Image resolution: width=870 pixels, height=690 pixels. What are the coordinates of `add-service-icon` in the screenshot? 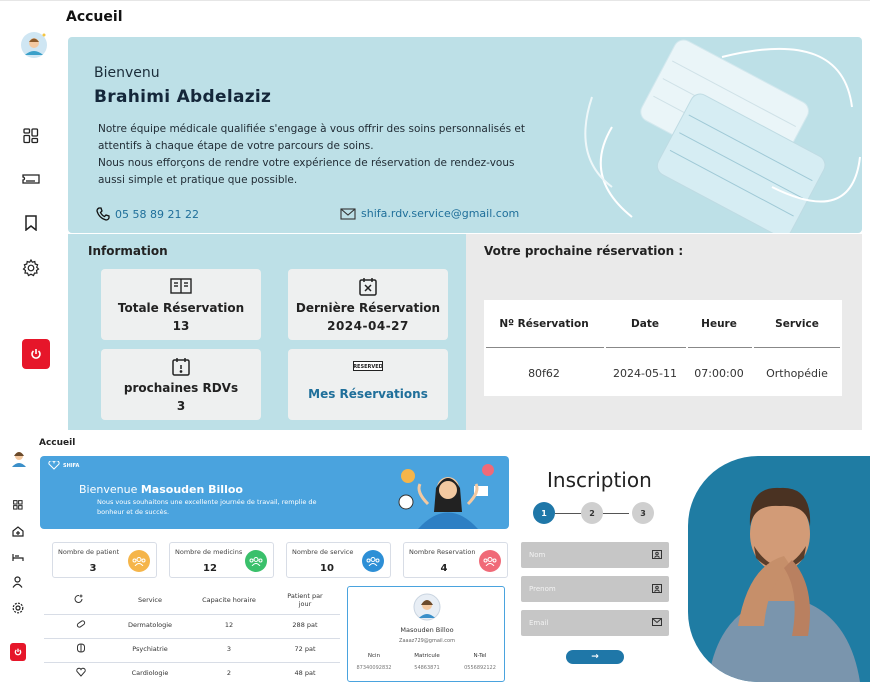 It's located at (79, 599).